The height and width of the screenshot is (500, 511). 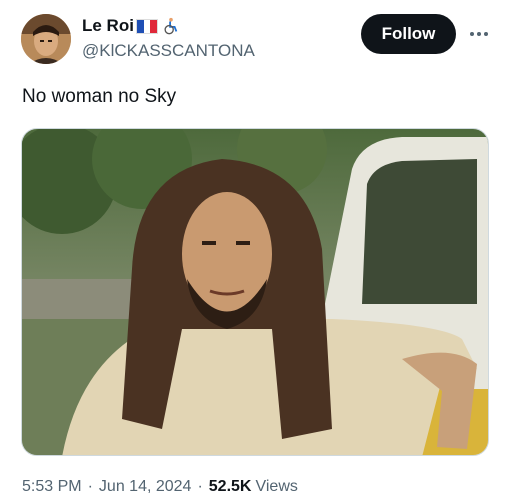 I want to click on avatar, so click(x=46, y=39).